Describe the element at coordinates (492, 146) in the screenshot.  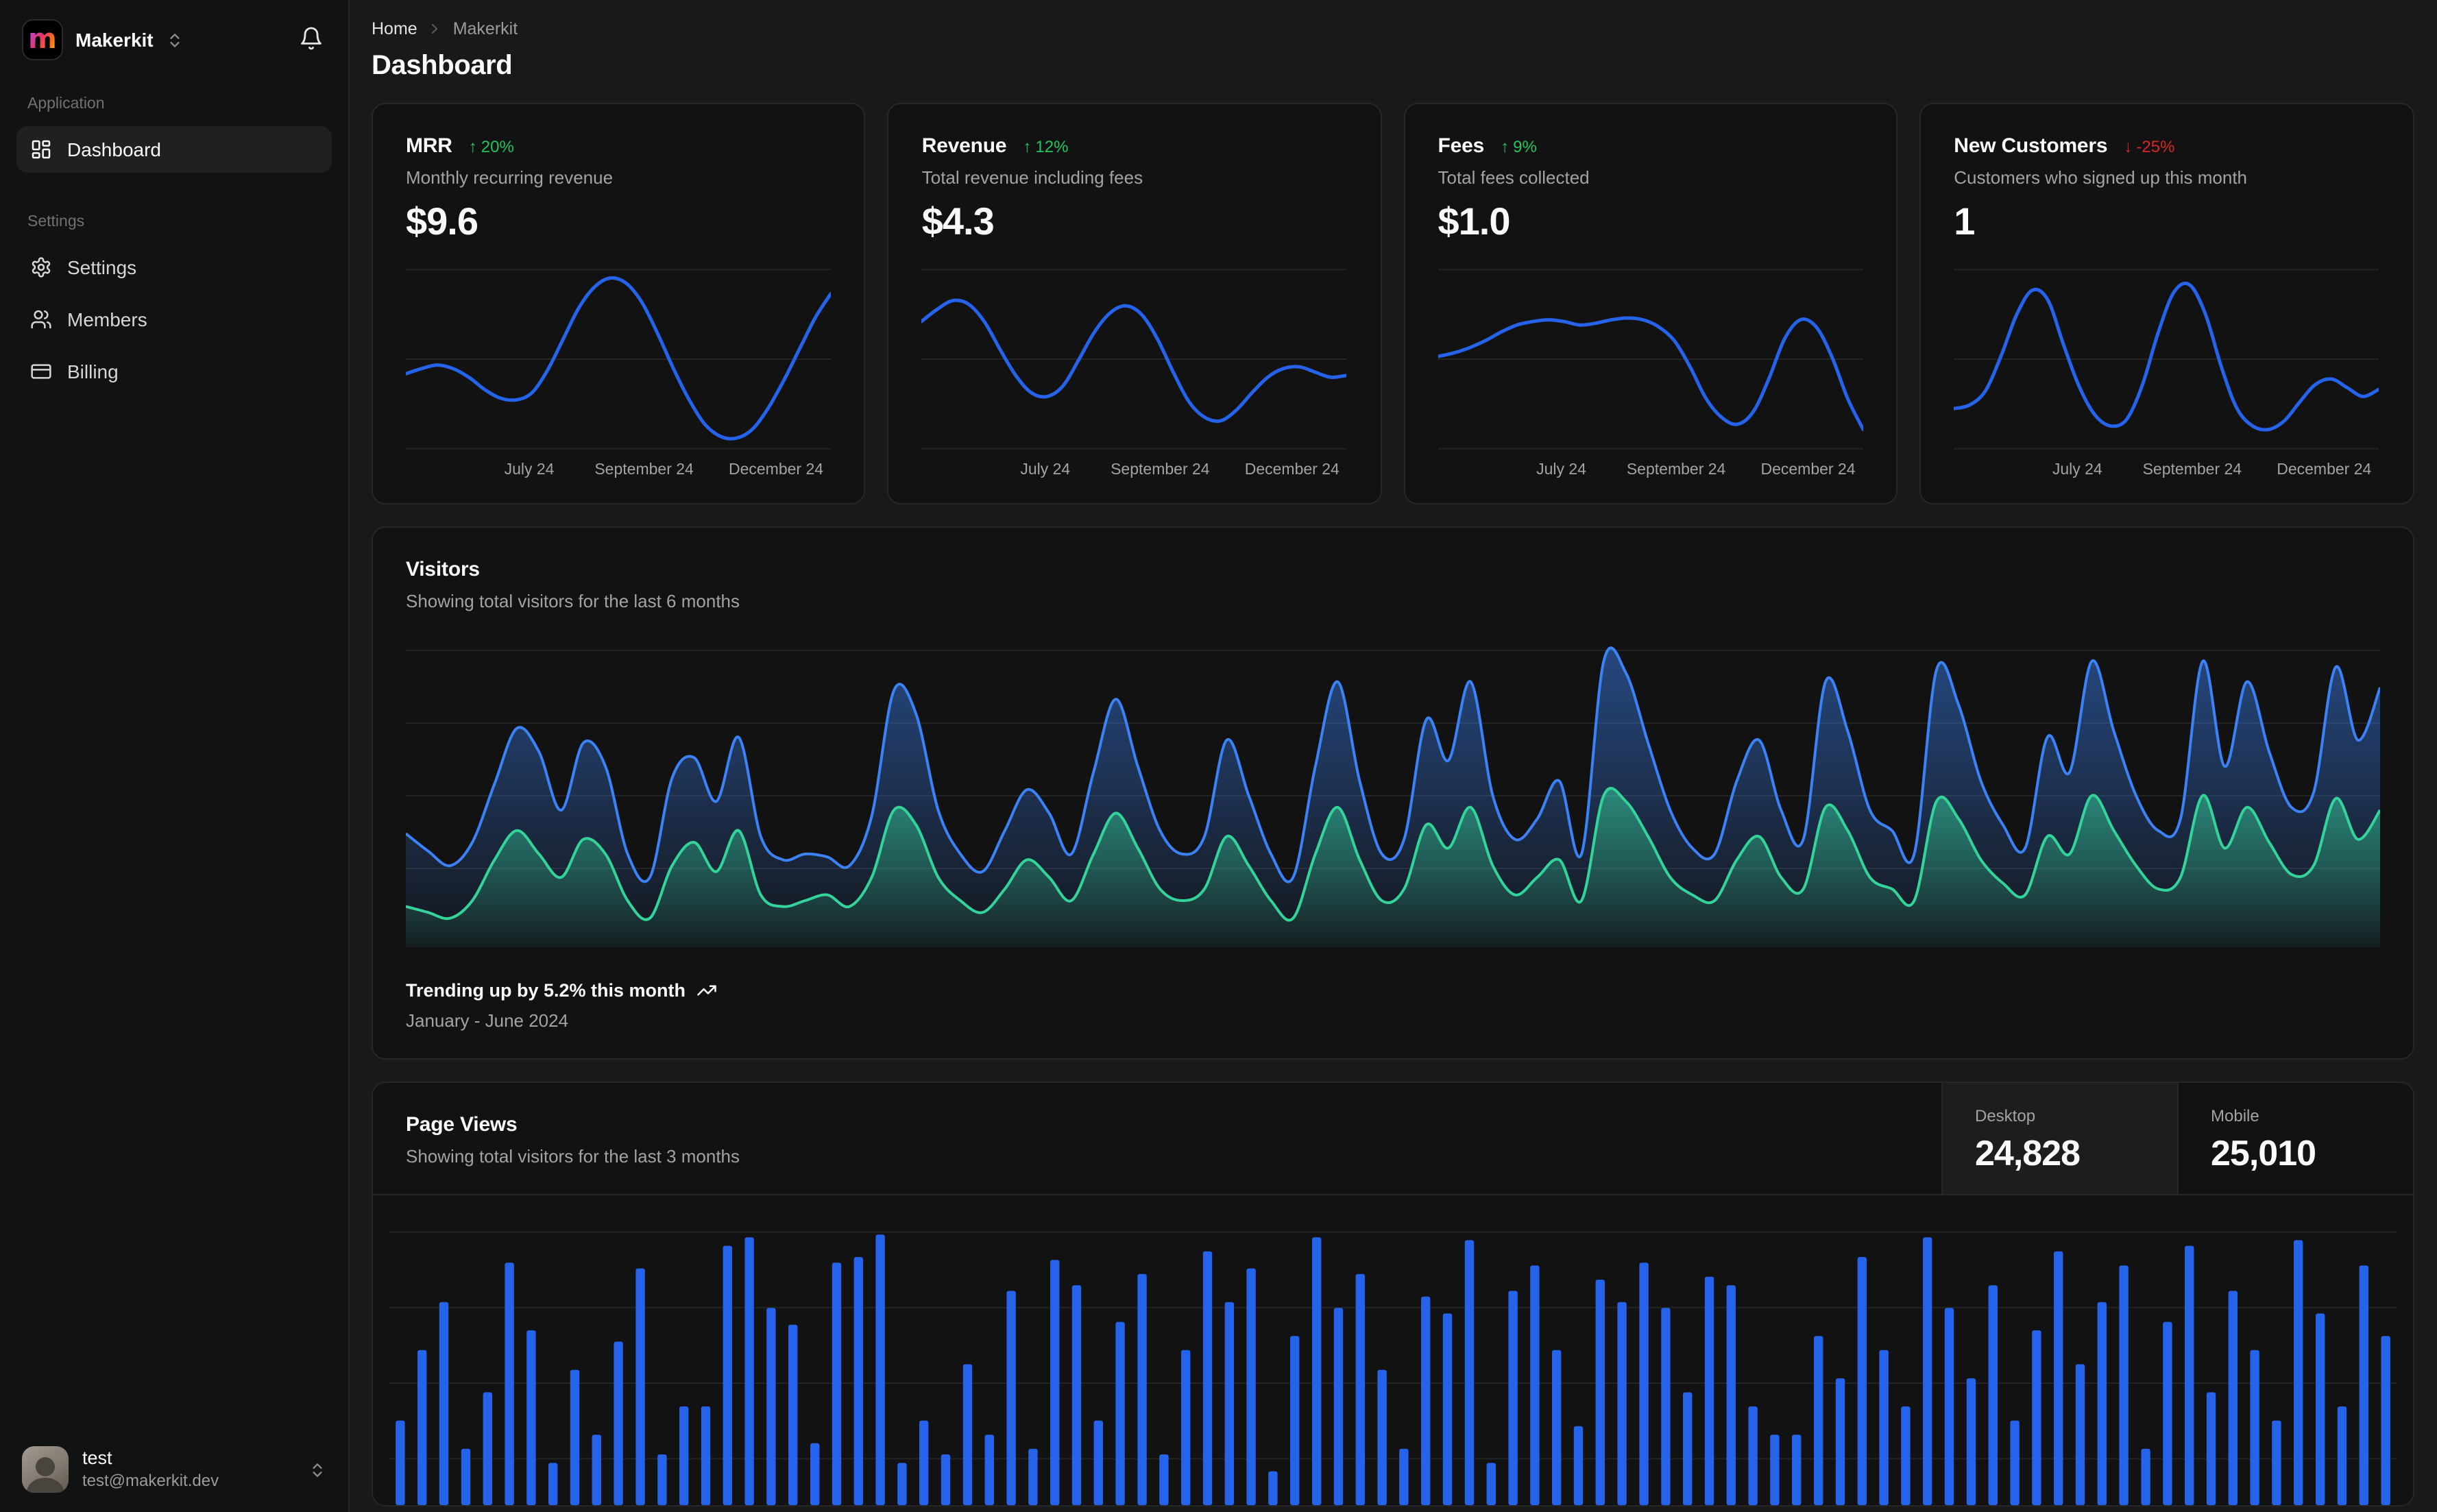
I see `trend-badge: ↑ 20%` at that location.